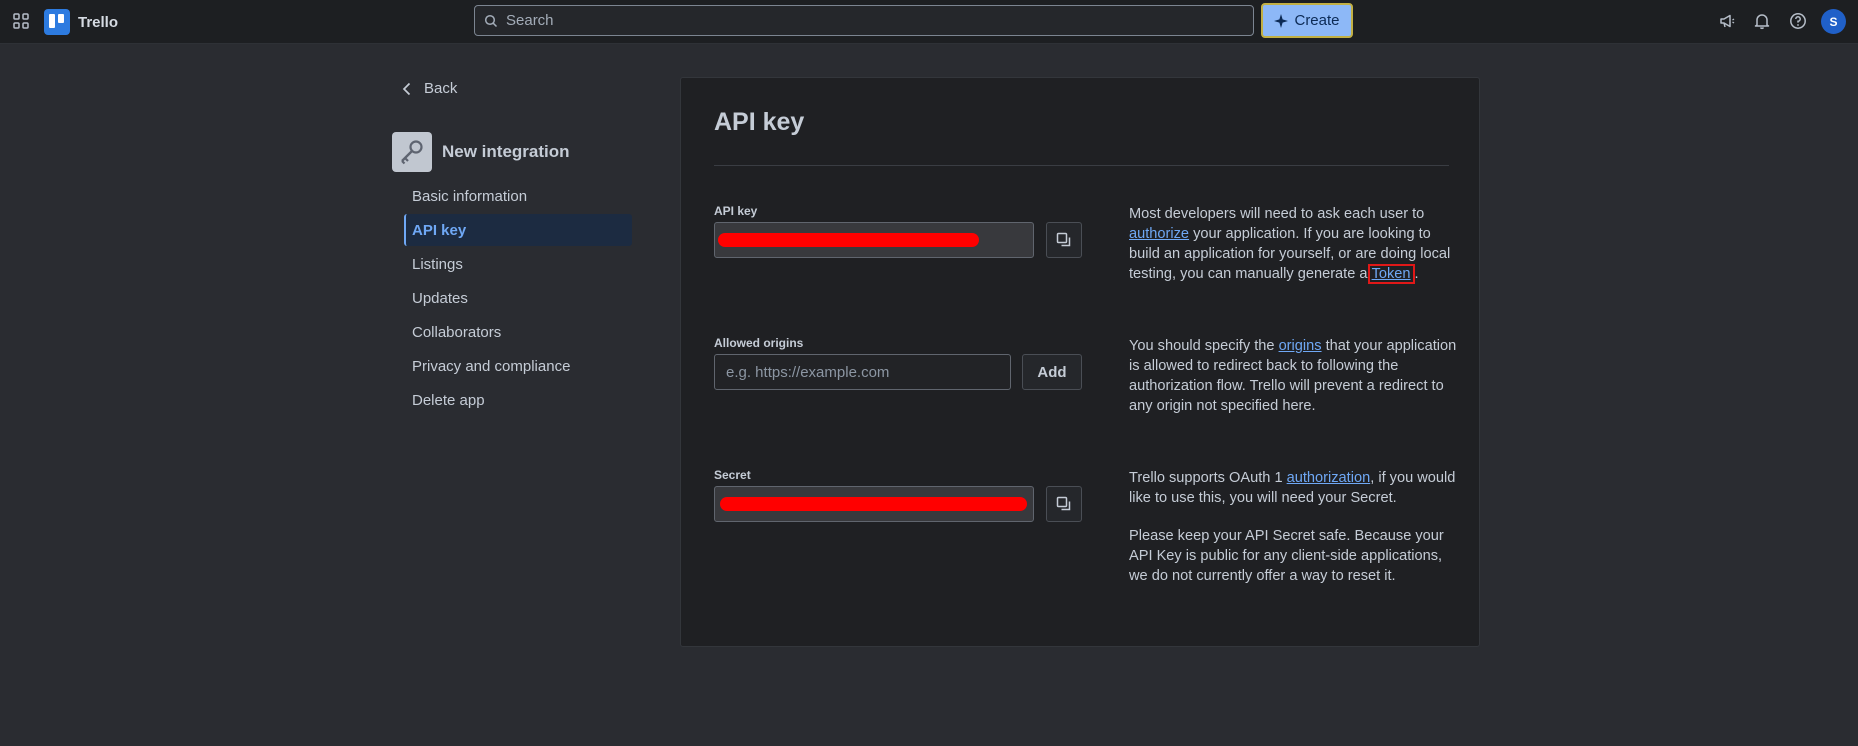  Describe the element at coordinates (1762, 21) in the screenshot. I see `notifications-bell-icon` at that location.